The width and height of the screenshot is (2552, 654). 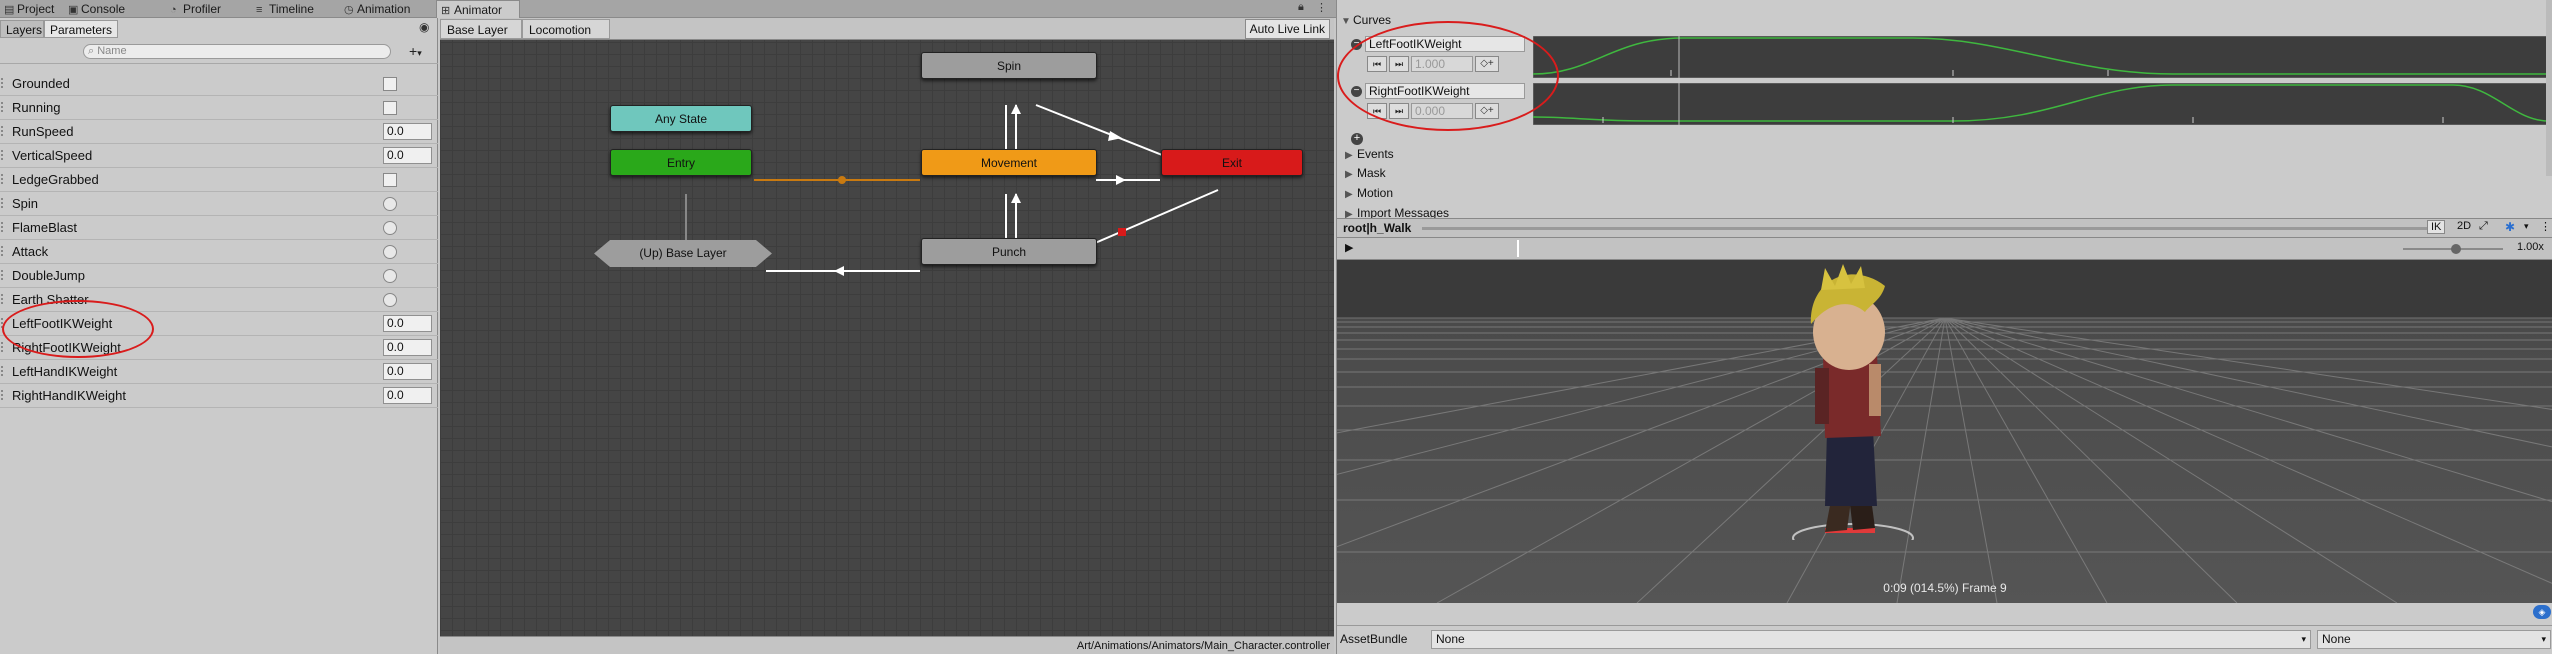 I want to click on parameter-name: RunSpeed, so click(x=42, y=131).